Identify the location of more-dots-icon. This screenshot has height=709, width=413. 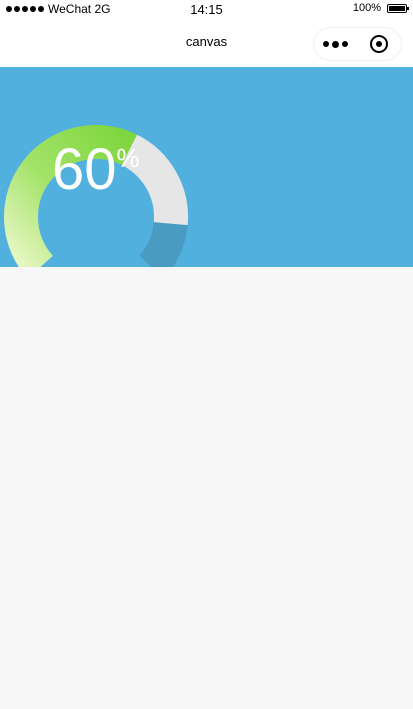
(335, 44).